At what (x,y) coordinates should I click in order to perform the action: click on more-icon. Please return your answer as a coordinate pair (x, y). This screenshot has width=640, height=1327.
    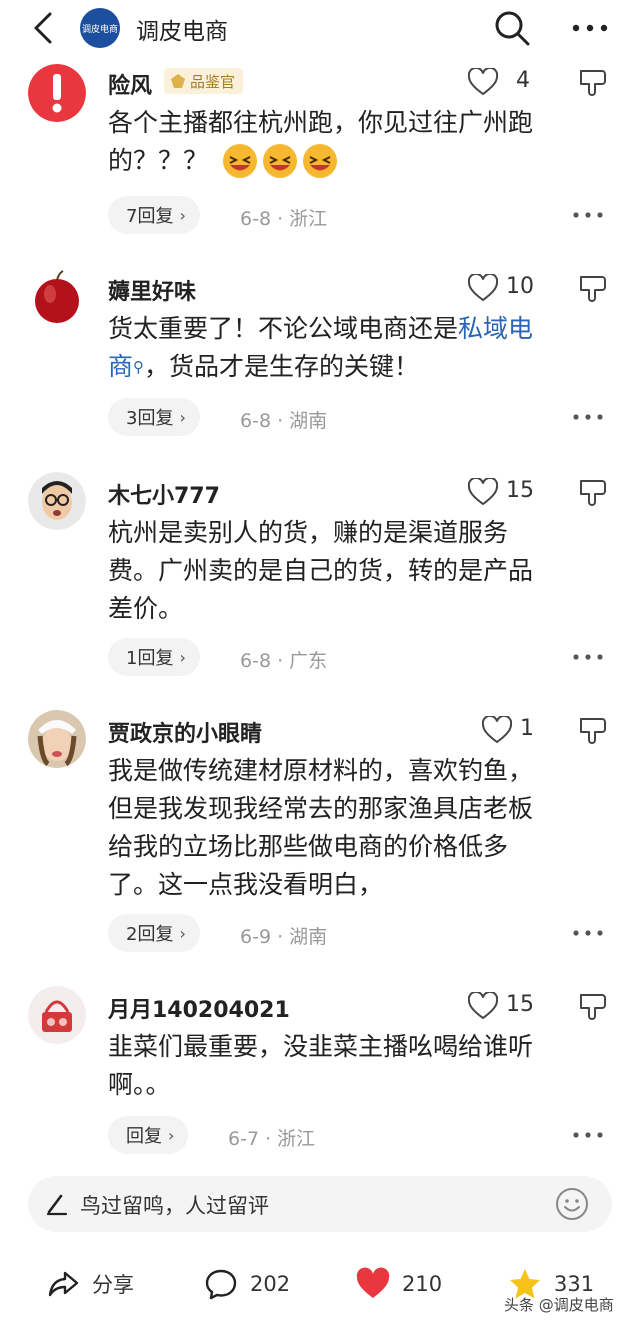
    Looking at the image, I should click on (590, 28).